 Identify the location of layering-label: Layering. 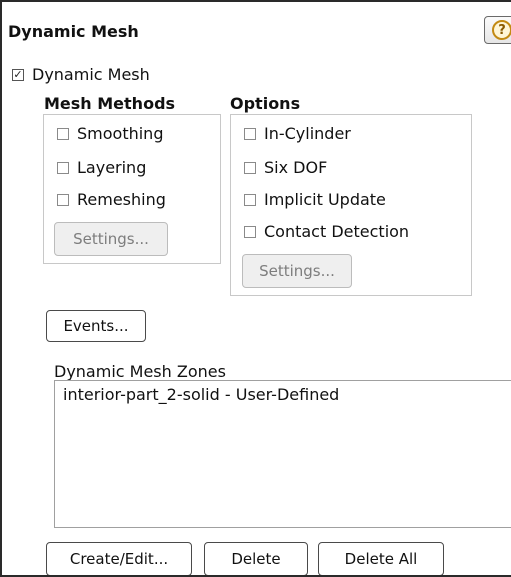
(112, 167).